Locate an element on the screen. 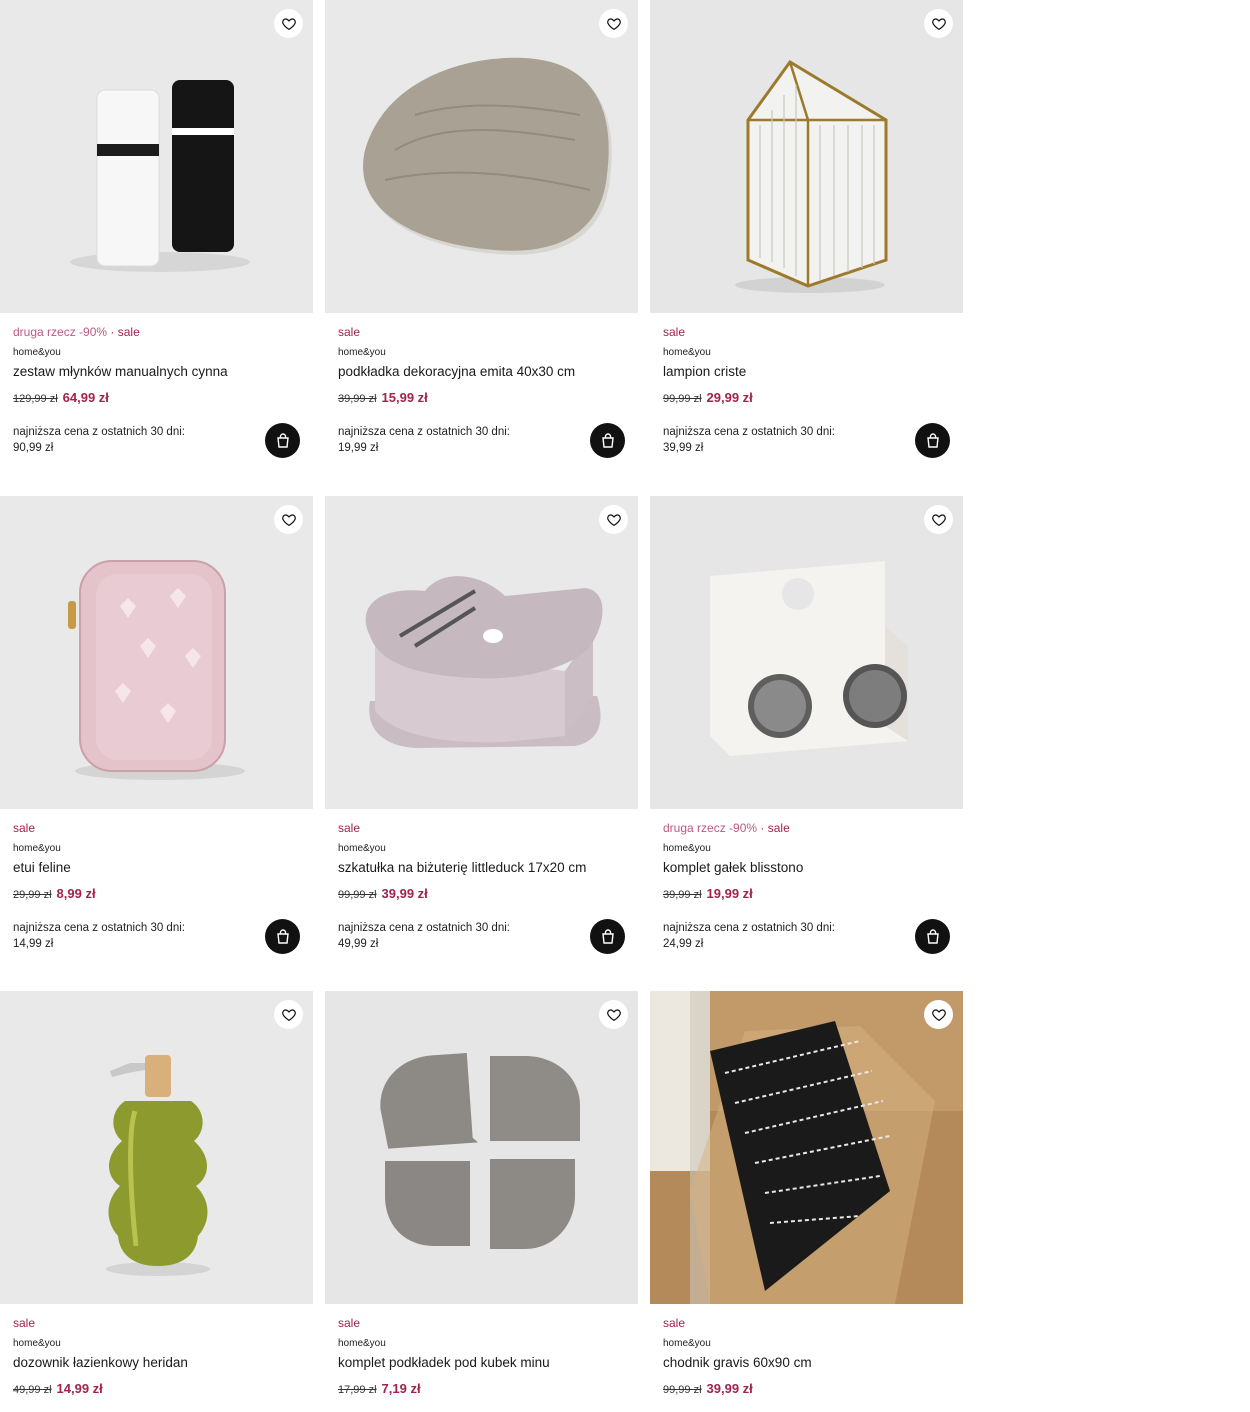 The image size is (1250, 1412). green-soap-dispenser-image is located at coordinates (156, 1147).